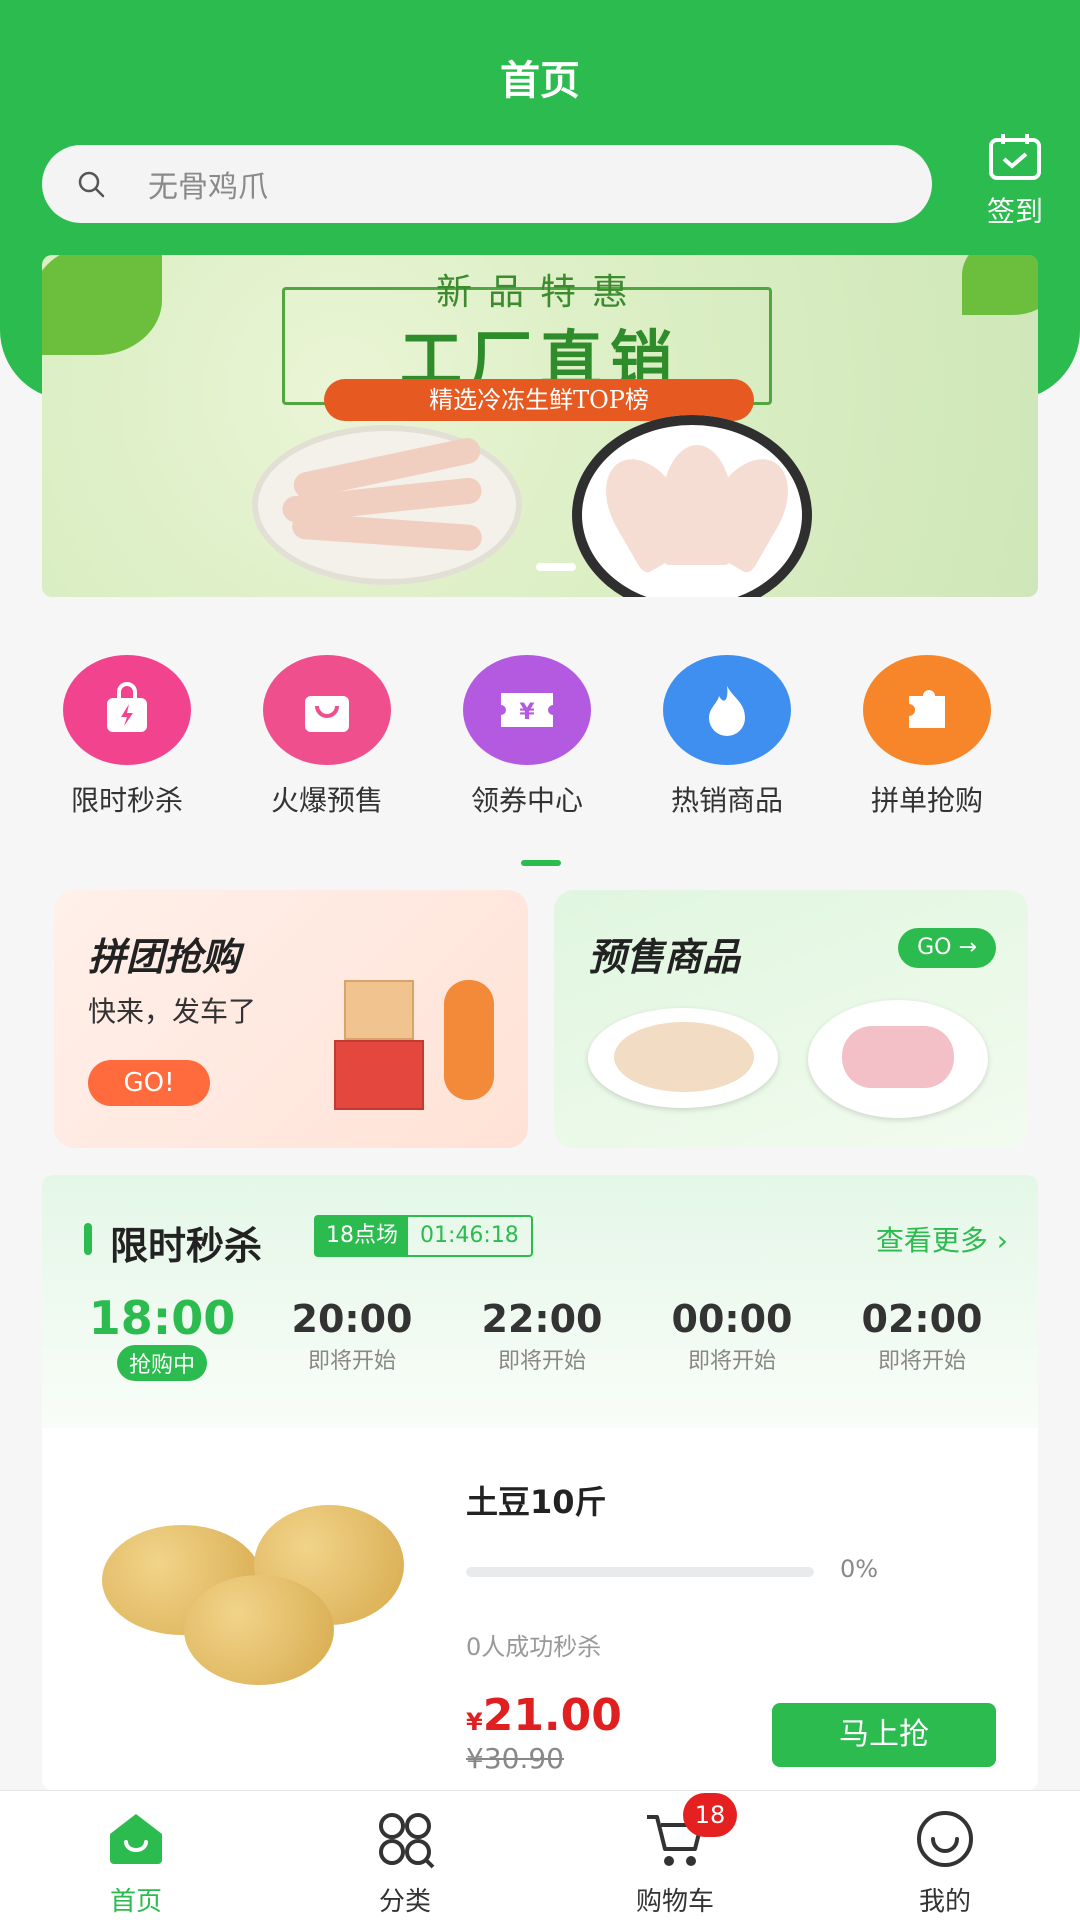 This screenshot has height=1920, width=1080. What do you see at coordinates (526, 800) in the screenshot?
I see `category-label: 领券中心` at bounding box center [526, 800].